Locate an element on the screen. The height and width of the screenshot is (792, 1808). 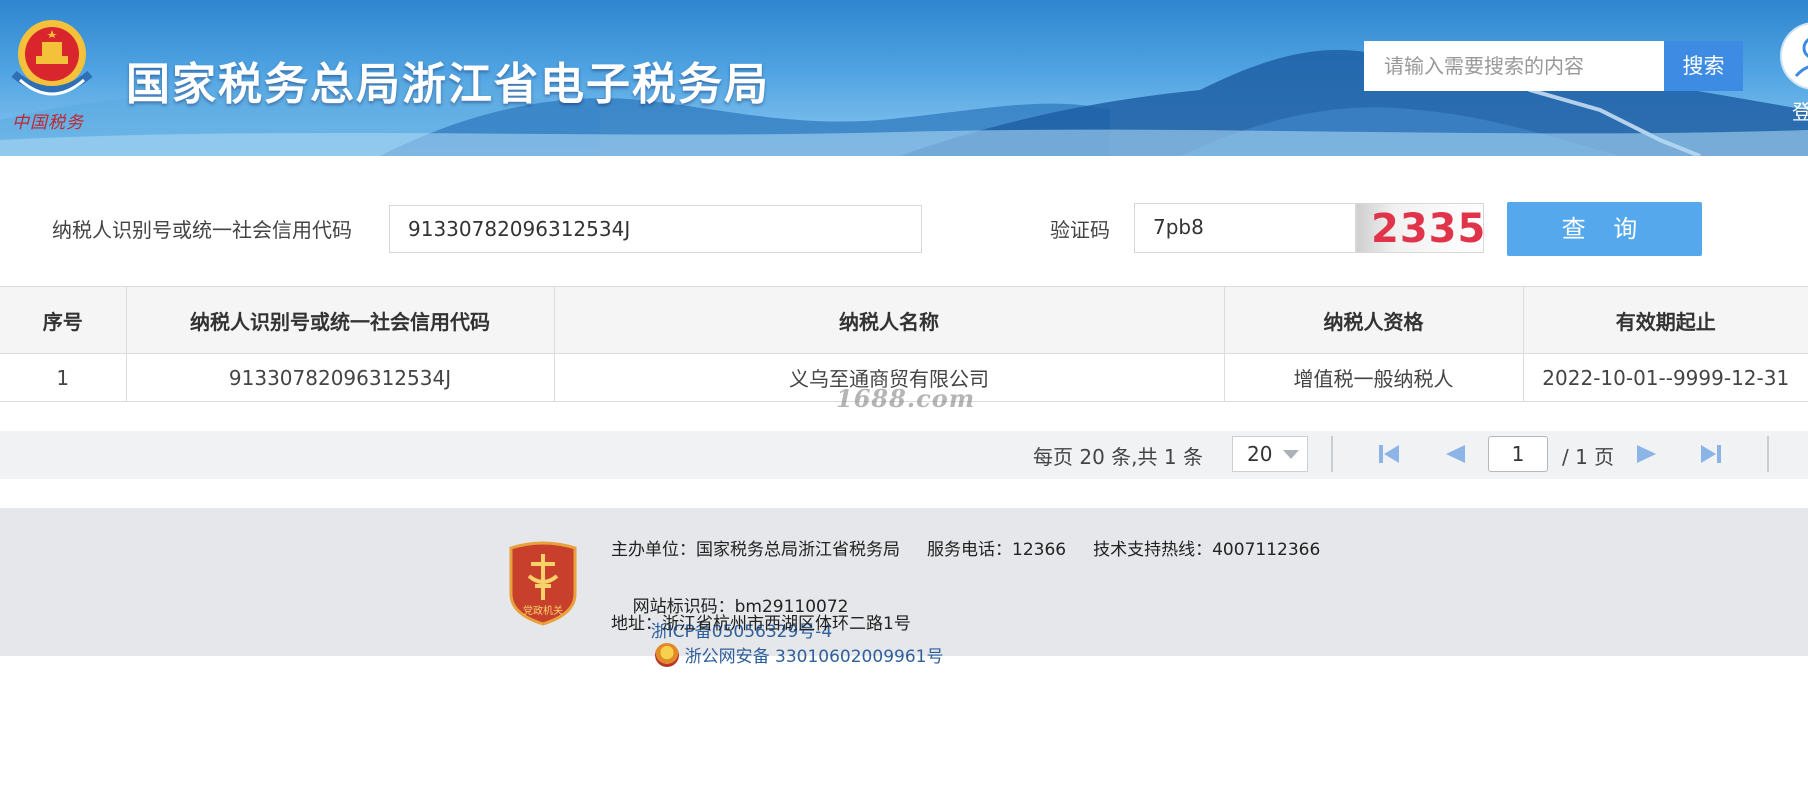
party-gov-badge-icon: 党政机关 is located at coordinates (543, 583).